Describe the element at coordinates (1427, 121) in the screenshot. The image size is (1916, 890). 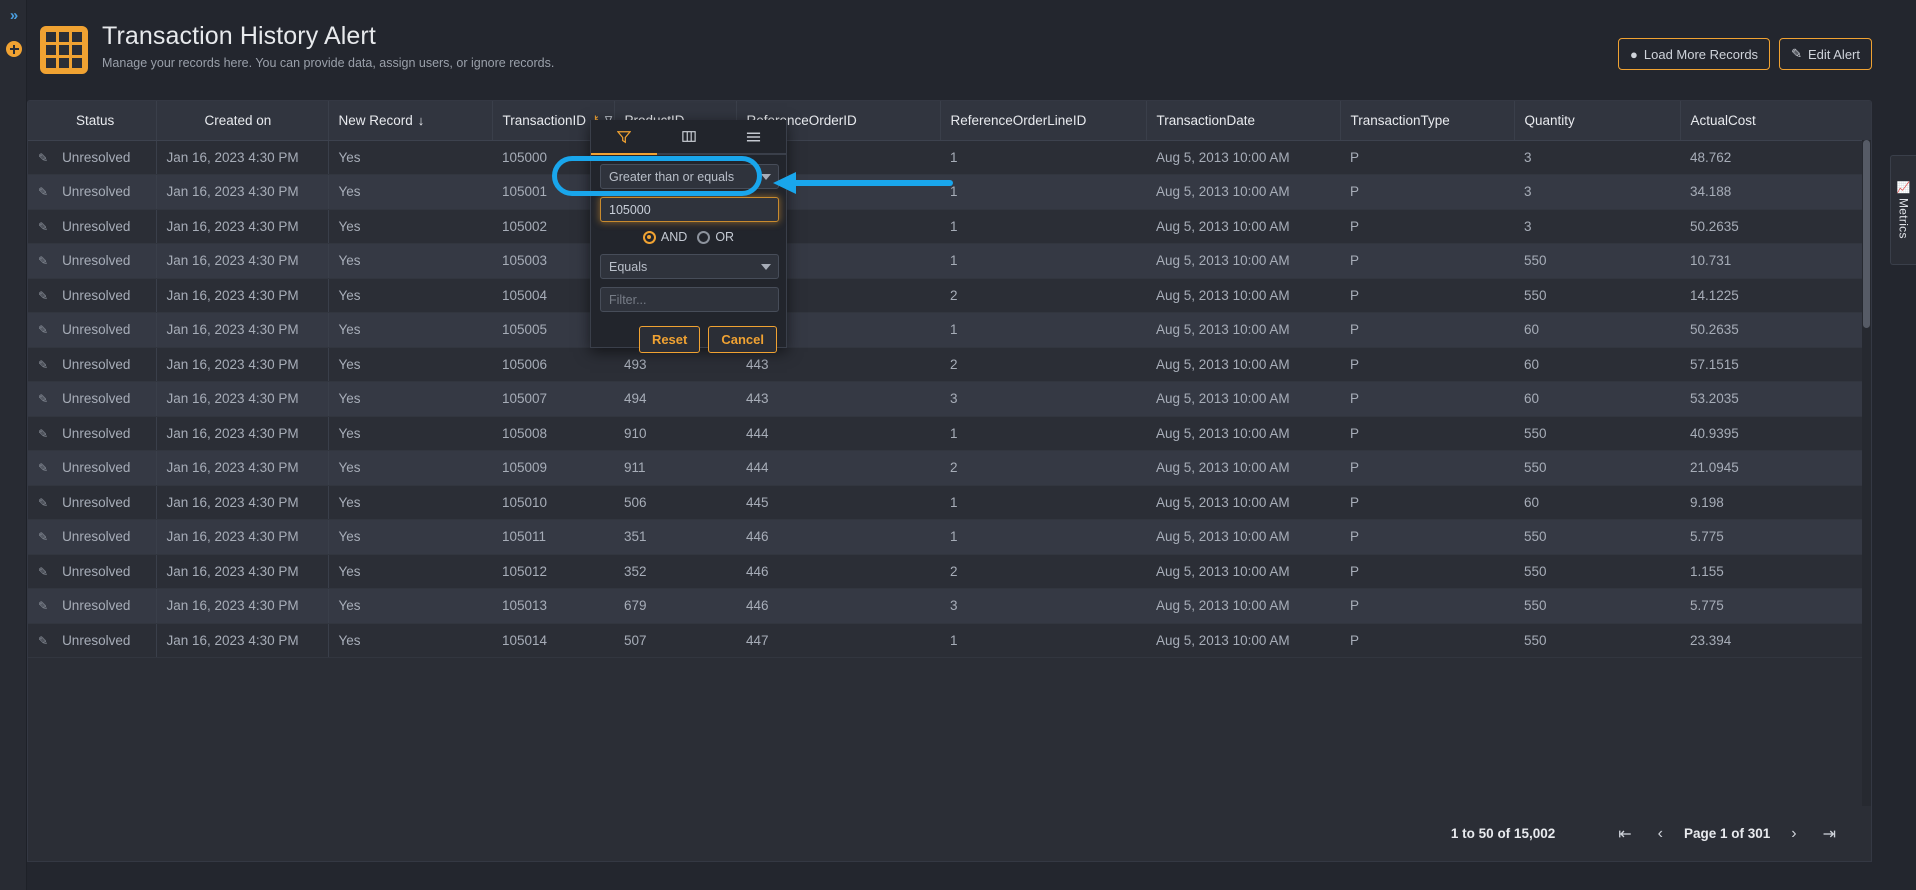
I see `column-header-transaction_type: TransactionType` at that location.